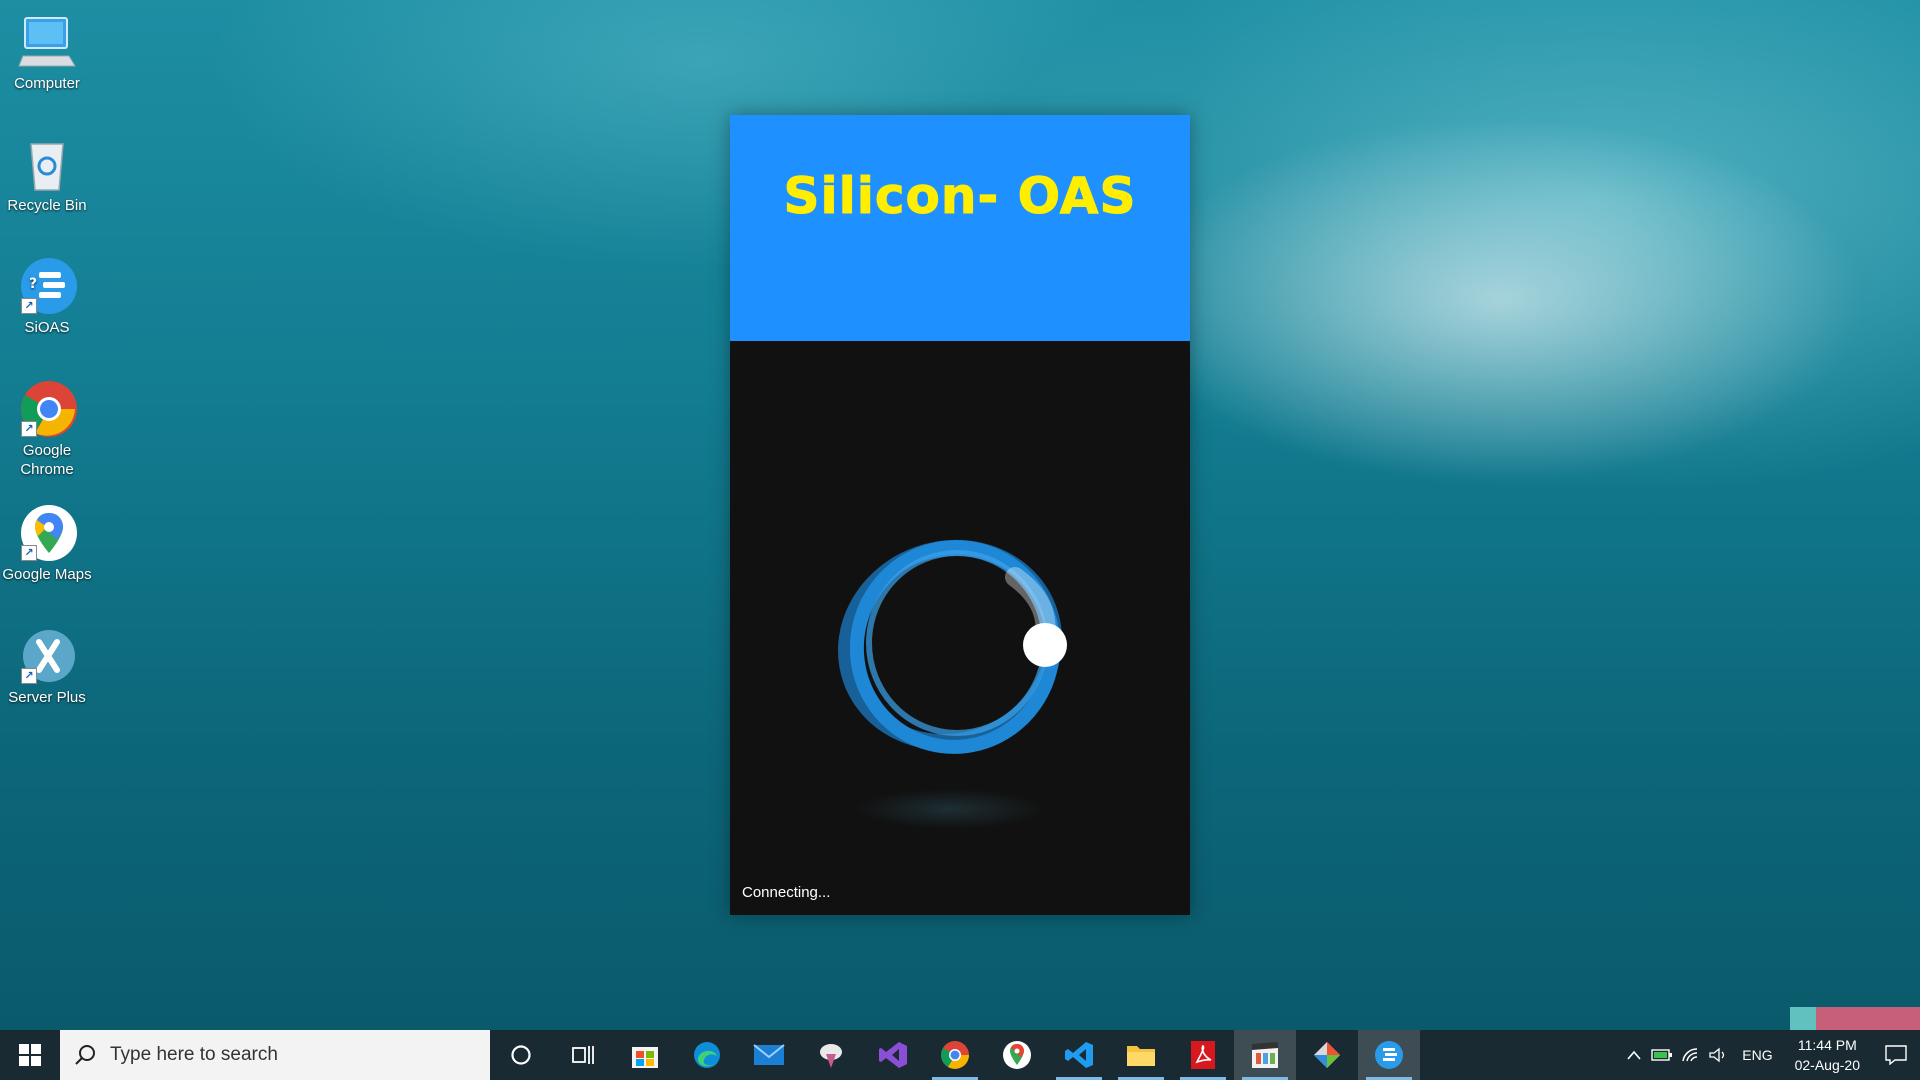 This screenshot has height=1080, width=1920. Describe the element at coordinates (47, 205) in the screenshot. I see `desktop-icon-label: Recycle Bin` at that location.